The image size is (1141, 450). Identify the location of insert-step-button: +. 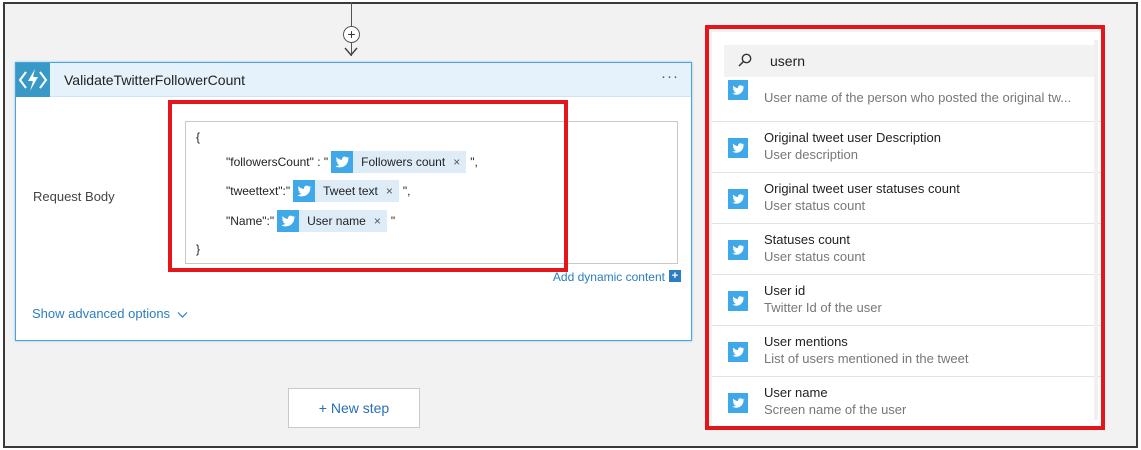
(351, 34).